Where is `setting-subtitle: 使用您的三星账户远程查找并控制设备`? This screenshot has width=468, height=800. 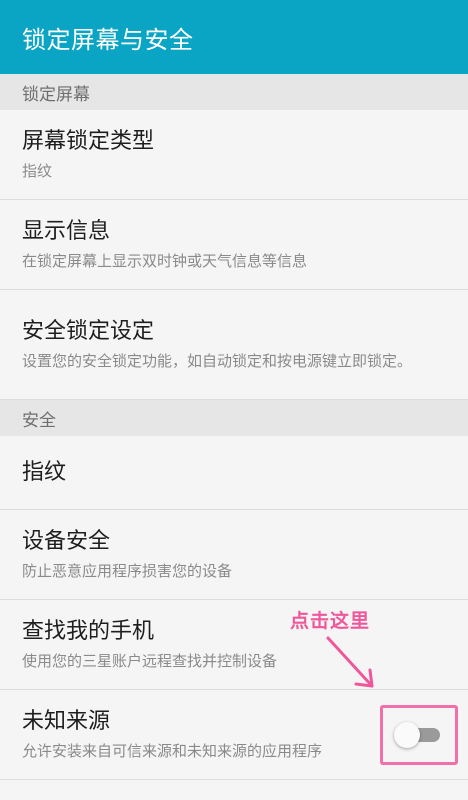 setting-subtitle: 使用您的三星账户远程查找并控制设备 is located at coordinates (150, 661).